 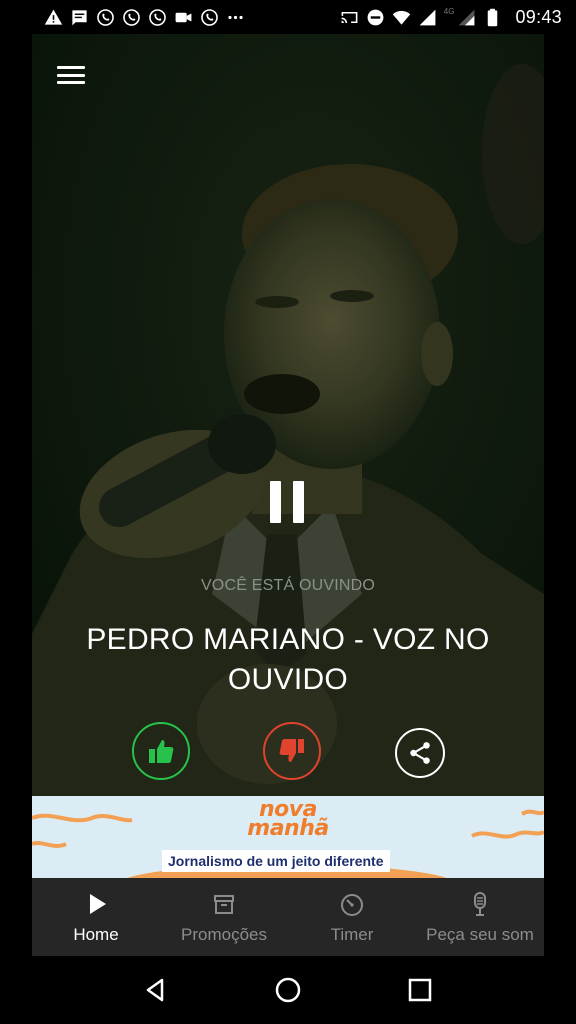 I want to click on bottom-navigation: Home Promoções Timer Peça seu som, so click(x=288, y=917).